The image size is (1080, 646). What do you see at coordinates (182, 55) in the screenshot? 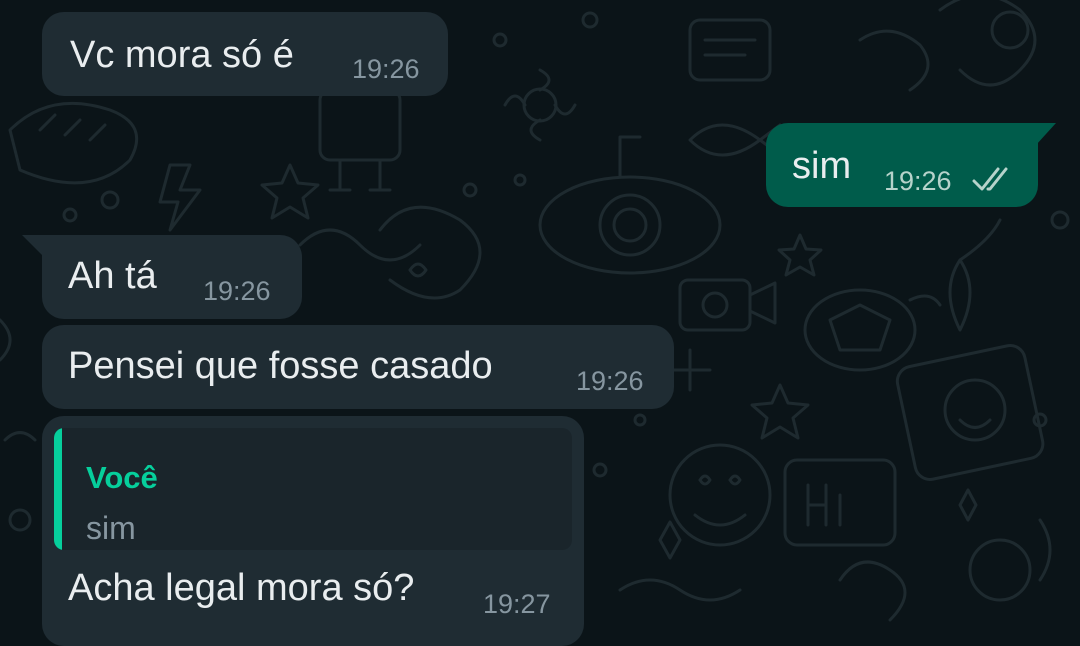
I see `message-text: Vc mora só é` at bounding box center [182, 55].